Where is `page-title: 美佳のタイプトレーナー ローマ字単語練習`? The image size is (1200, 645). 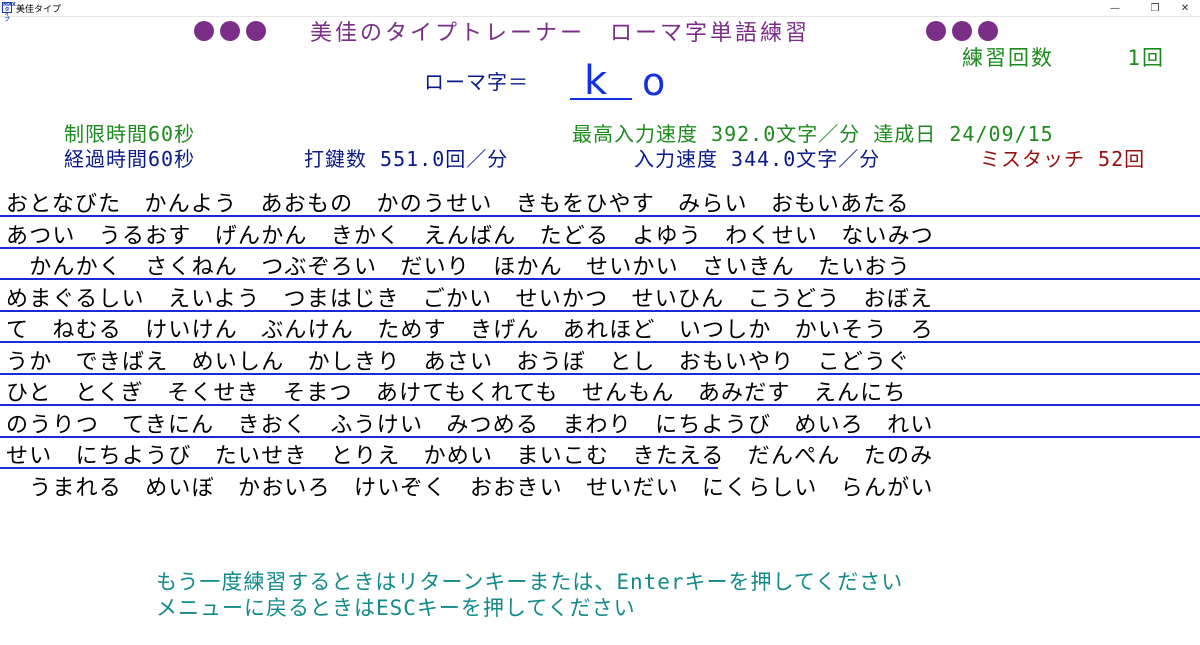 page-title: 美佳のタイプトレーナー ローマ字単語練習 is located at coordinates (560, 33).